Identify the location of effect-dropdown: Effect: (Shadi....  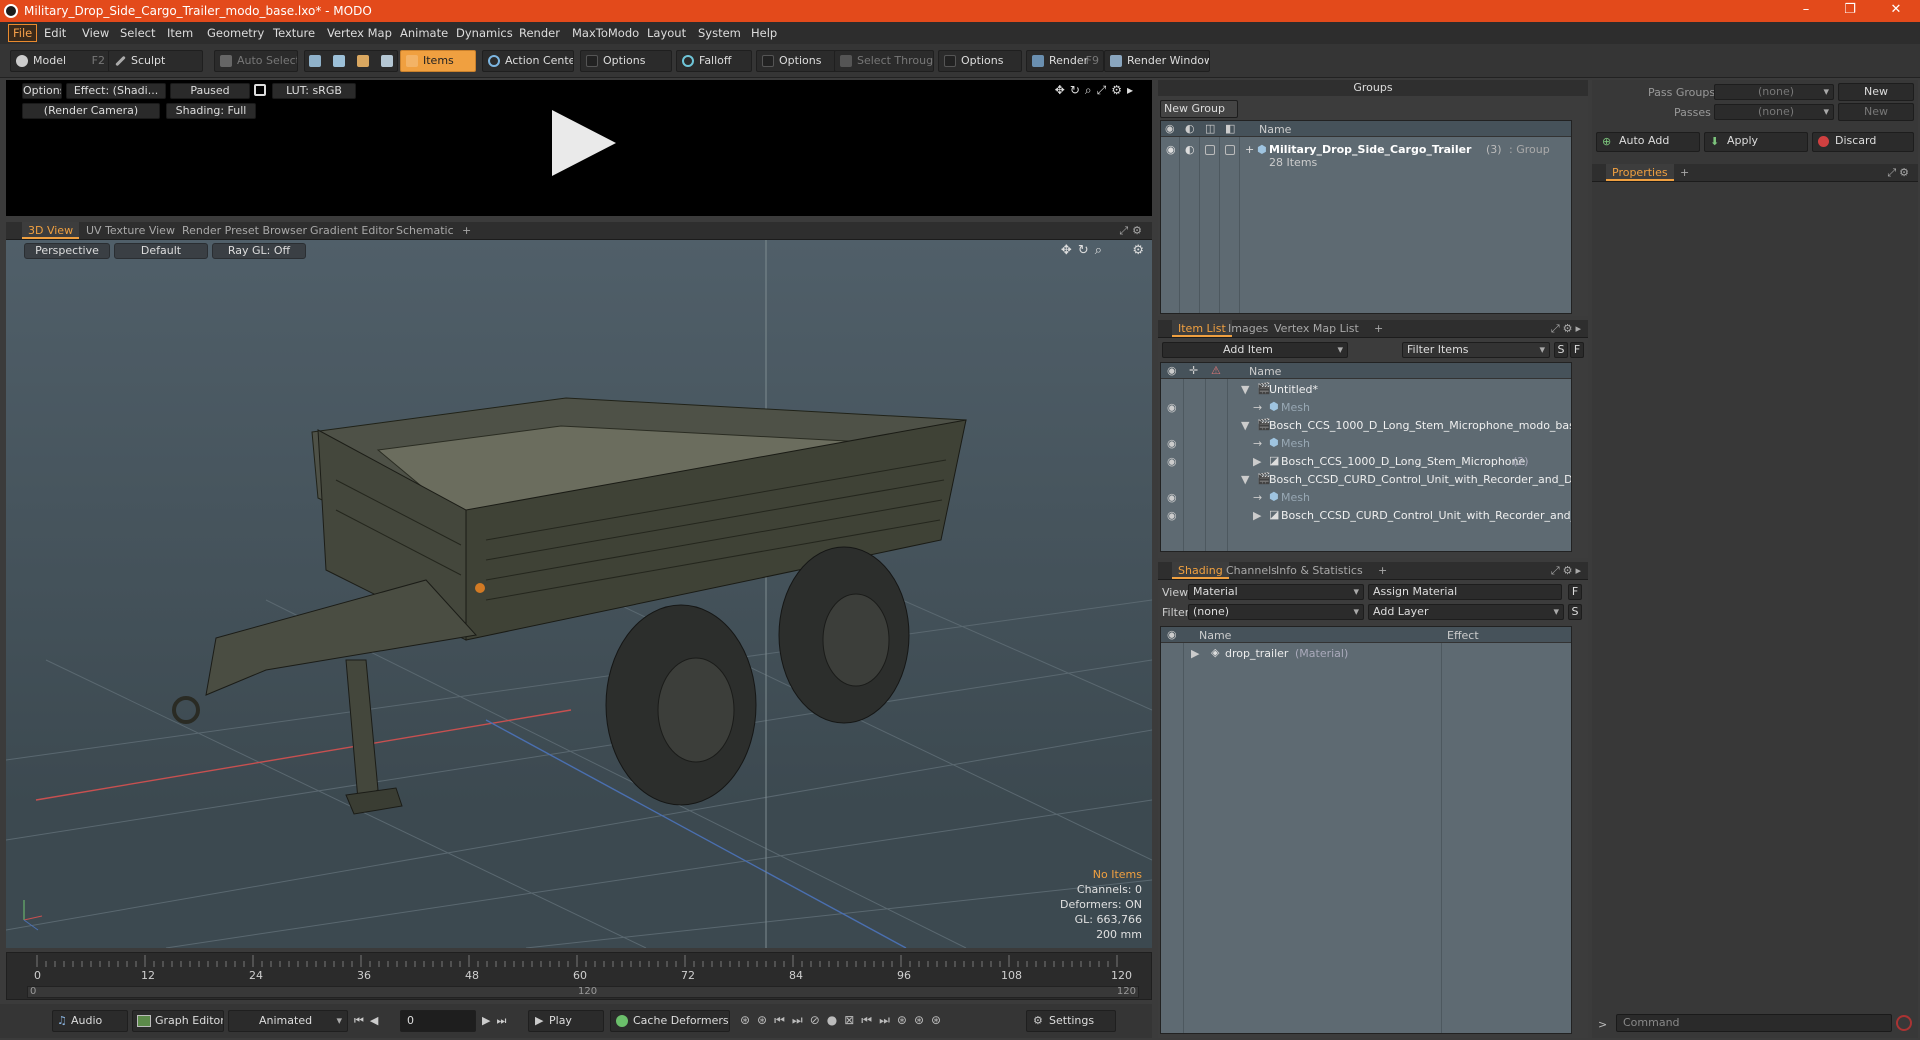
(116, 91).